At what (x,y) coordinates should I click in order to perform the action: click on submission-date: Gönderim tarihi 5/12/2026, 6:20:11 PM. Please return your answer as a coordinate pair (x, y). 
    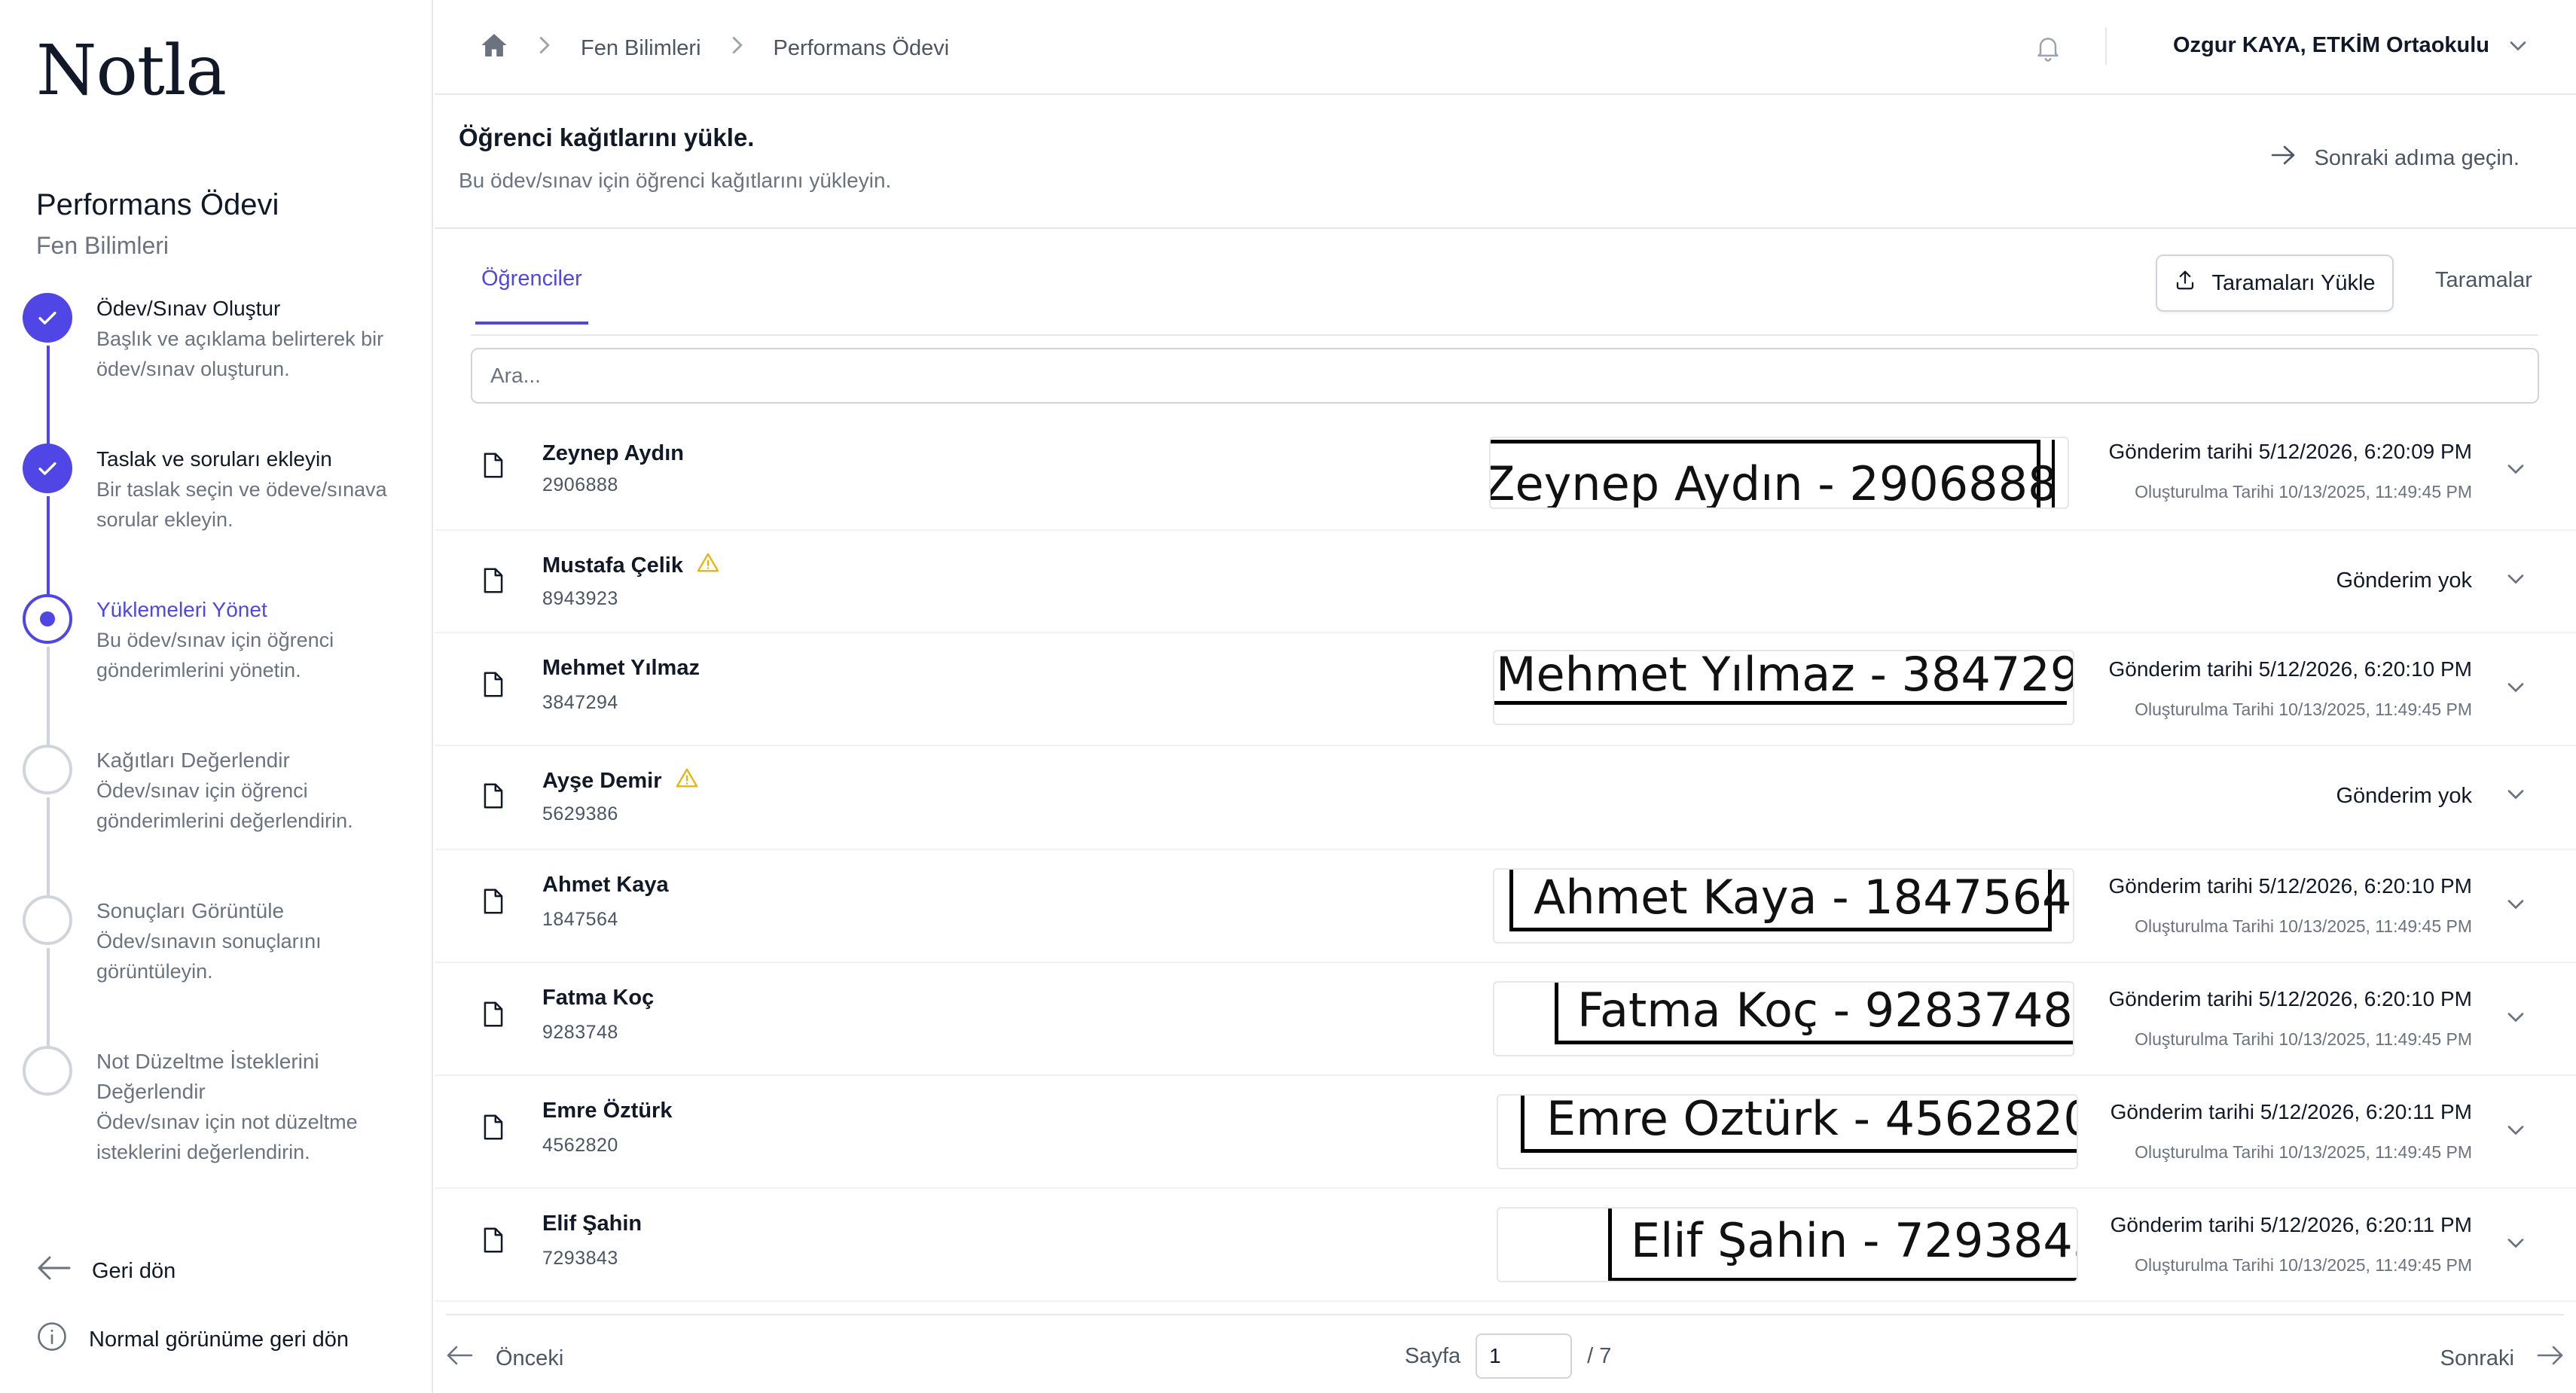
    Looking at the image, I should click on (2291, 1111).